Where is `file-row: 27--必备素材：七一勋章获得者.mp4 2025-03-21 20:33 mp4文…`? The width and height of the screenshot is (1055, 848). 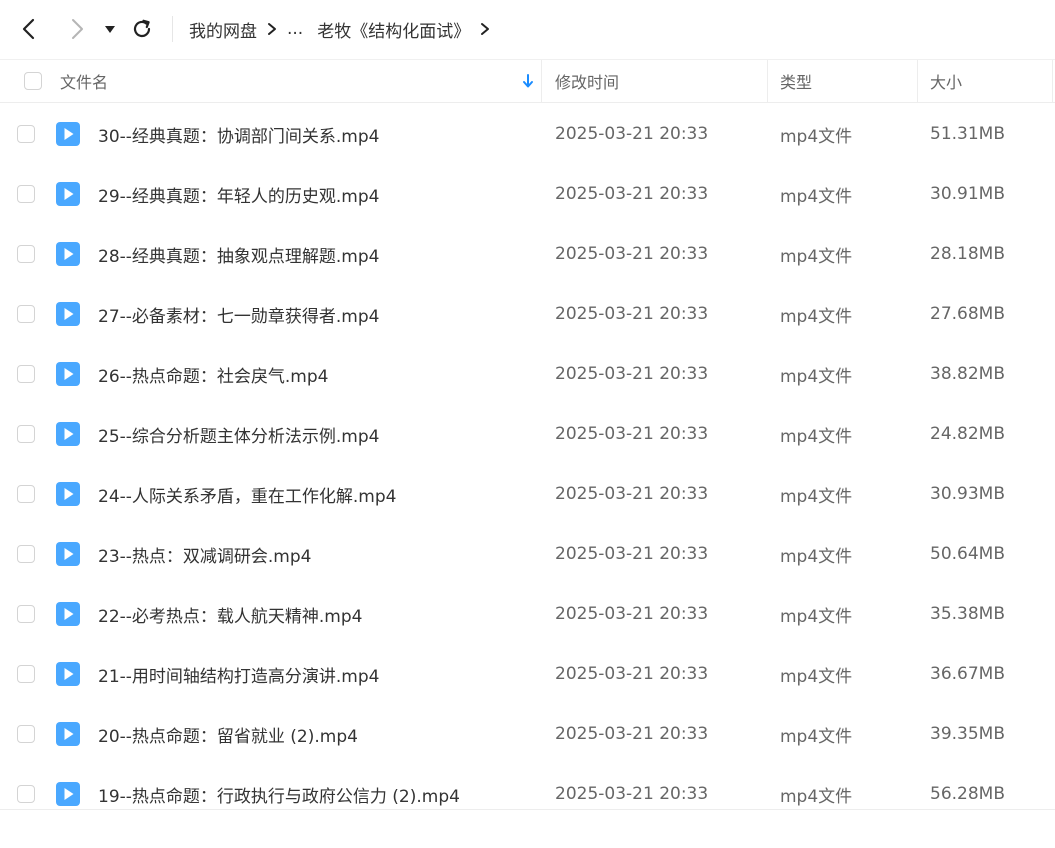 file-row: 27--必备素材：七一勋章获得者.mp4 2025-03-21 20:33 mp4文… is located at coordinates (527, 314).